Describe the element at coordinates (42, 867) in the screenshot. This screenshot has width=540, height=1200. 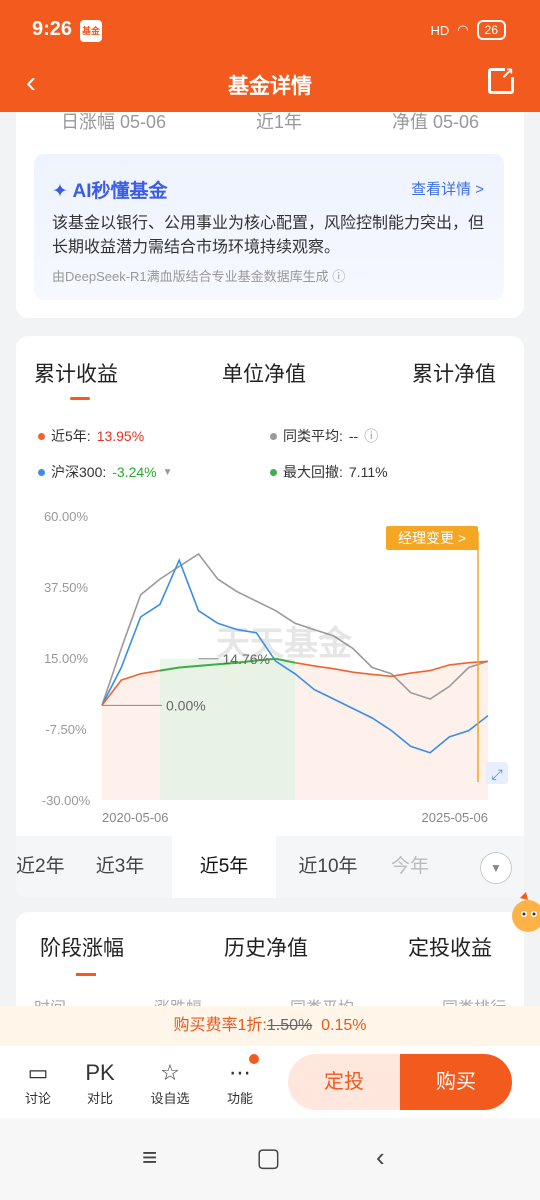
I see `period-2y: 近2年` at that location.